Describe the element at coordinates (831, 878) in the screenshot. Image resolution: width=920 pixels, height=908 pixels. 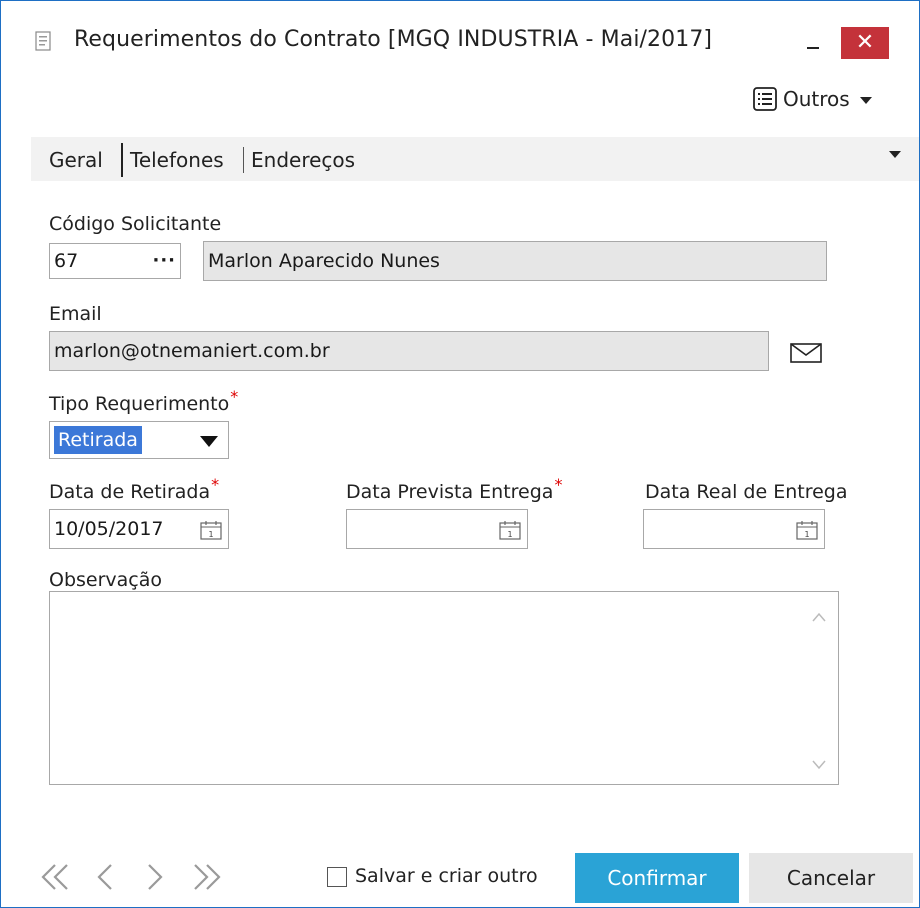
I see `cancel-button: Cancelar` at that location.